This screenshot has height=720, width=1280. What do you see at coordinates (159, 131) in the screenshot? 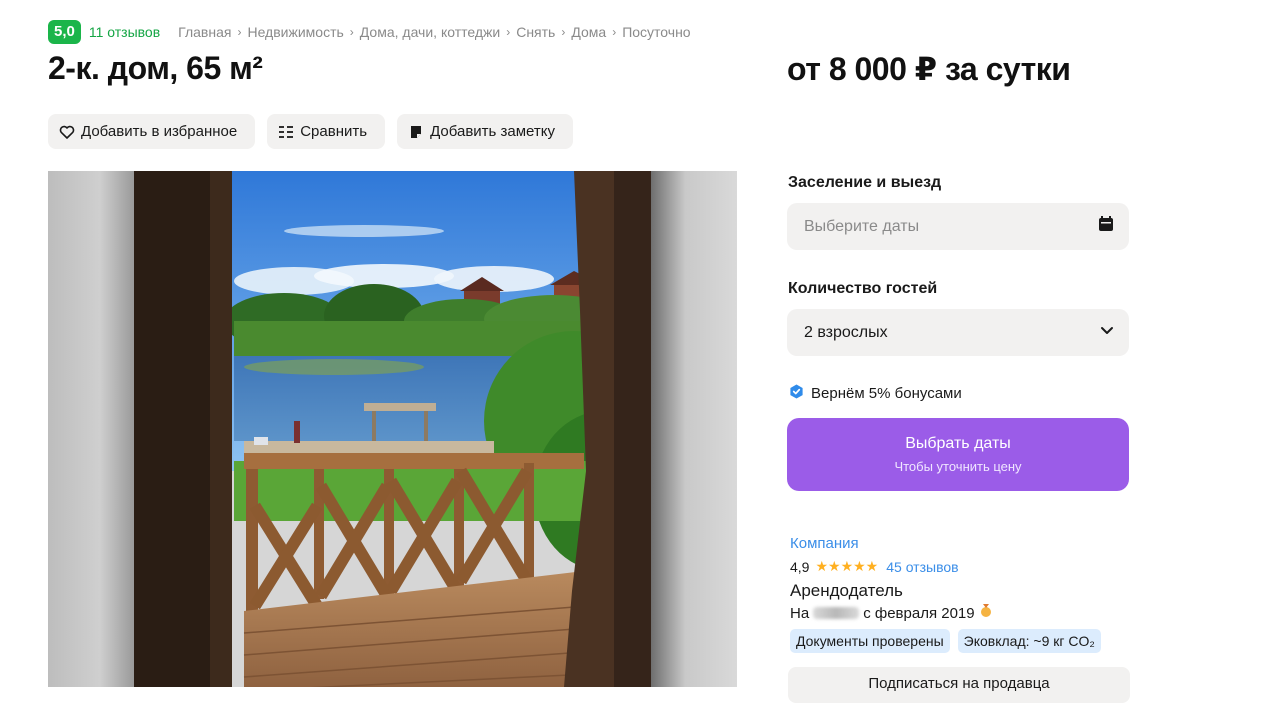
I see `add-to-favorites-label: Добавить в избранное` at bounding box center [159, 131].